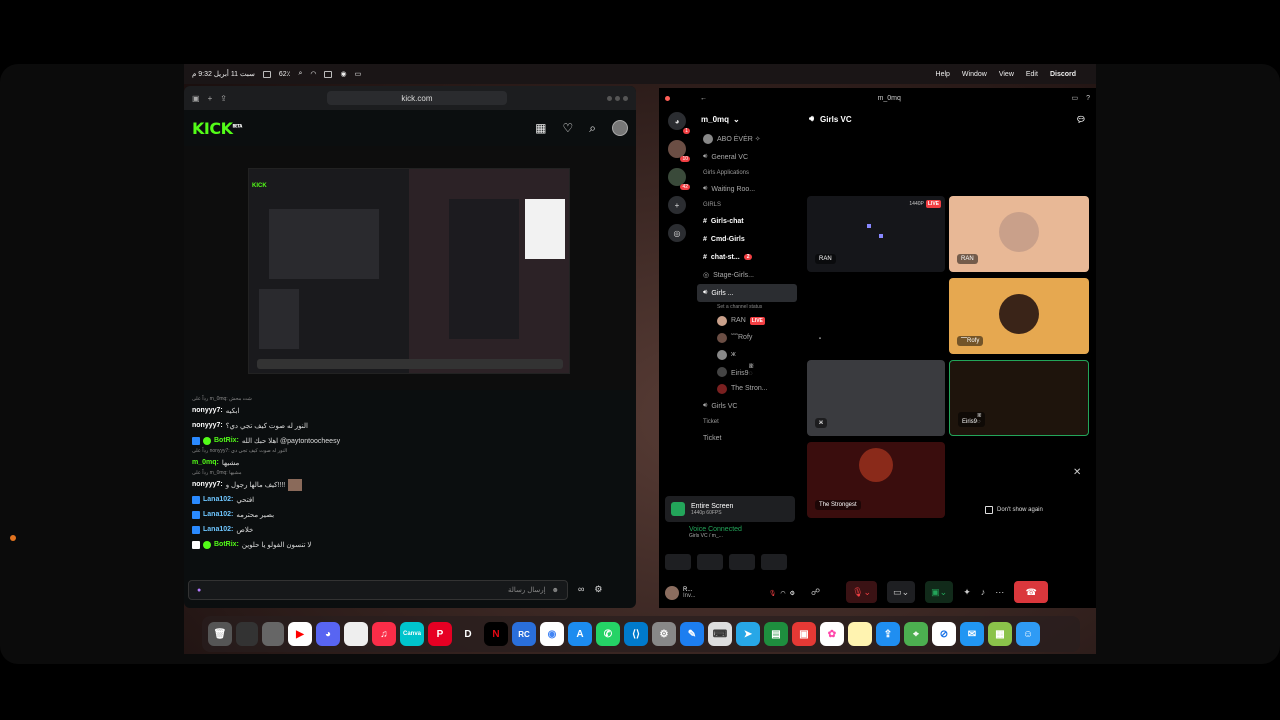 The height and width of the screenshot is (720, 1280). What do you see at coordinates (384, 634) in the screenshot?
I see `music-icon: ♫` at bounding box center [384, 634].